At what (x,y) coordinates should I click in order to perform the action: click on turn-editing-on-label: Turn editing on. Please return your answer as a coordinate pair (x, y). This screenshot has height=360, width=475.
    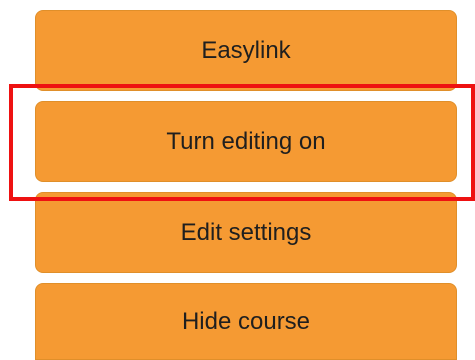
    Looking at the image, I should click on (246, 141).